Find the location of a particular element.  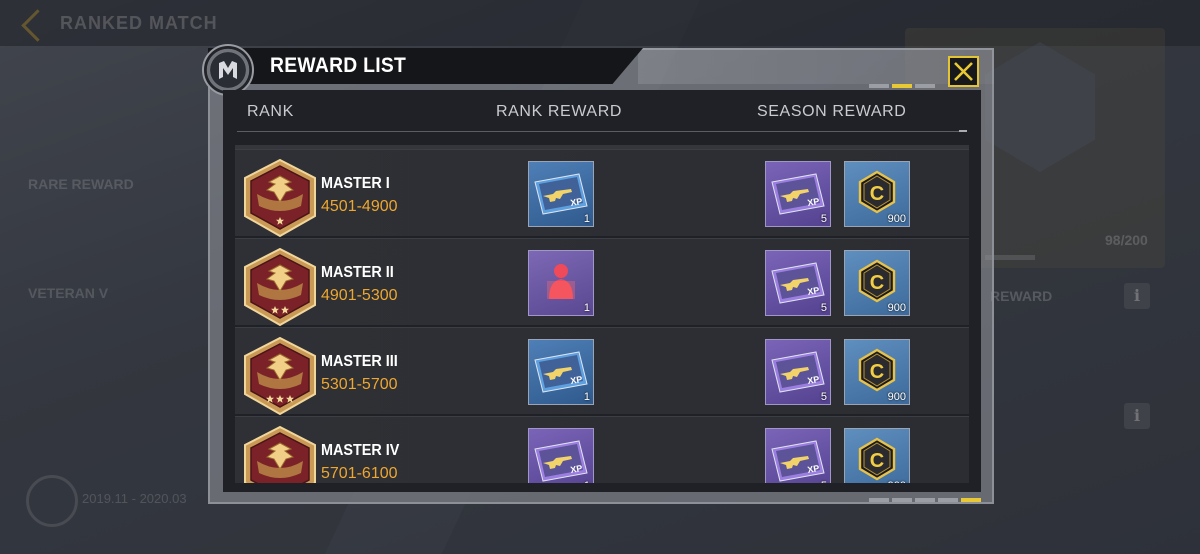

rank-score-range: 4901-5300 is located at coordinates (359, 295).